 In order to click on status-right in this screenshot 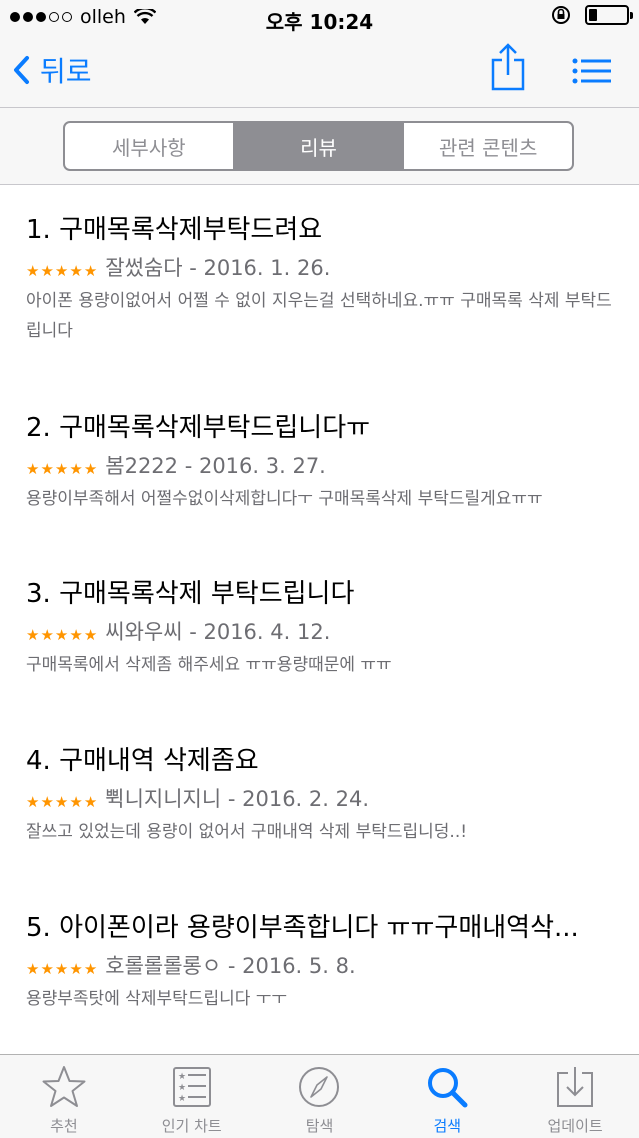, I will do `click(592, 15)`.